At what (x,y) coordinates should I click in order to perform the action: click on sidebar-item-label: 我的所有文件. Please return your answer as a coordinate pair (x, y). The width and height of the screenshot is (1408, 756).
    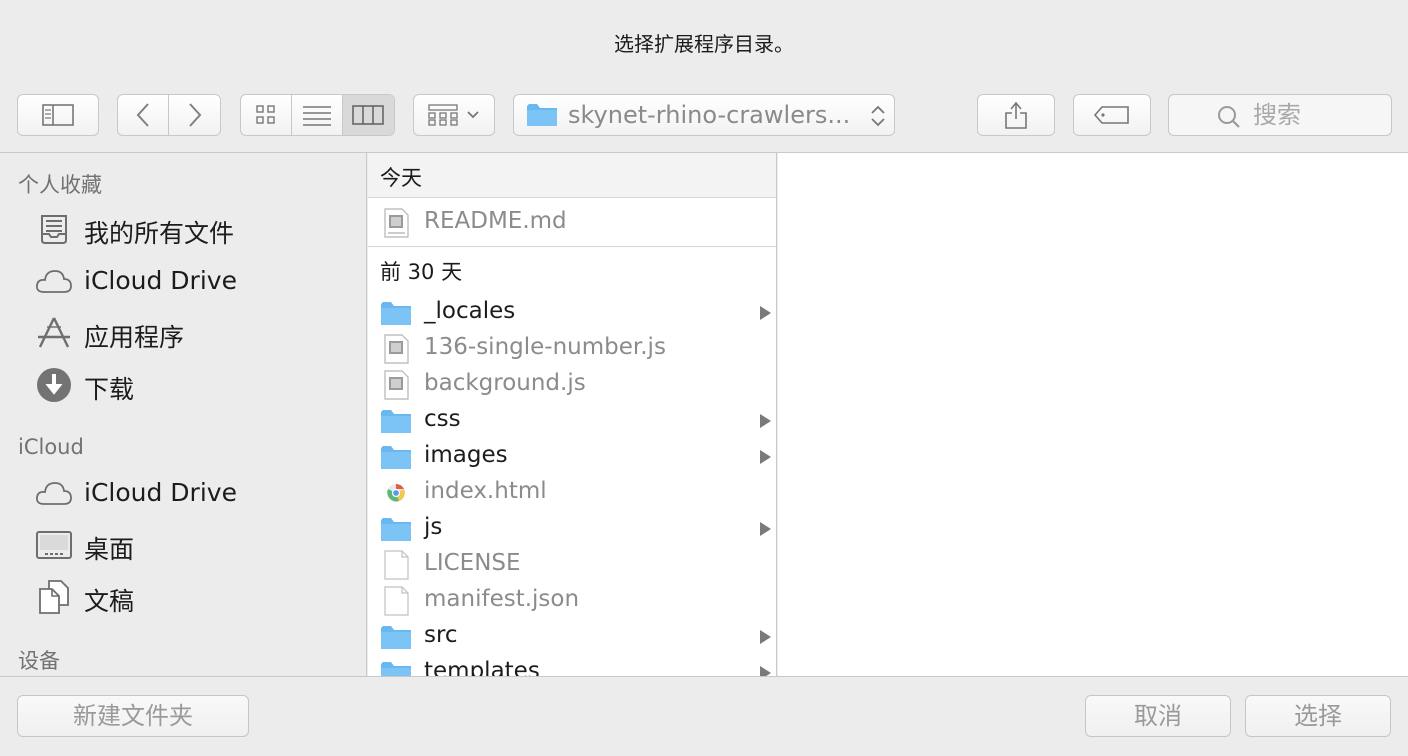
    Looking at the image, I should click on (159, 233).